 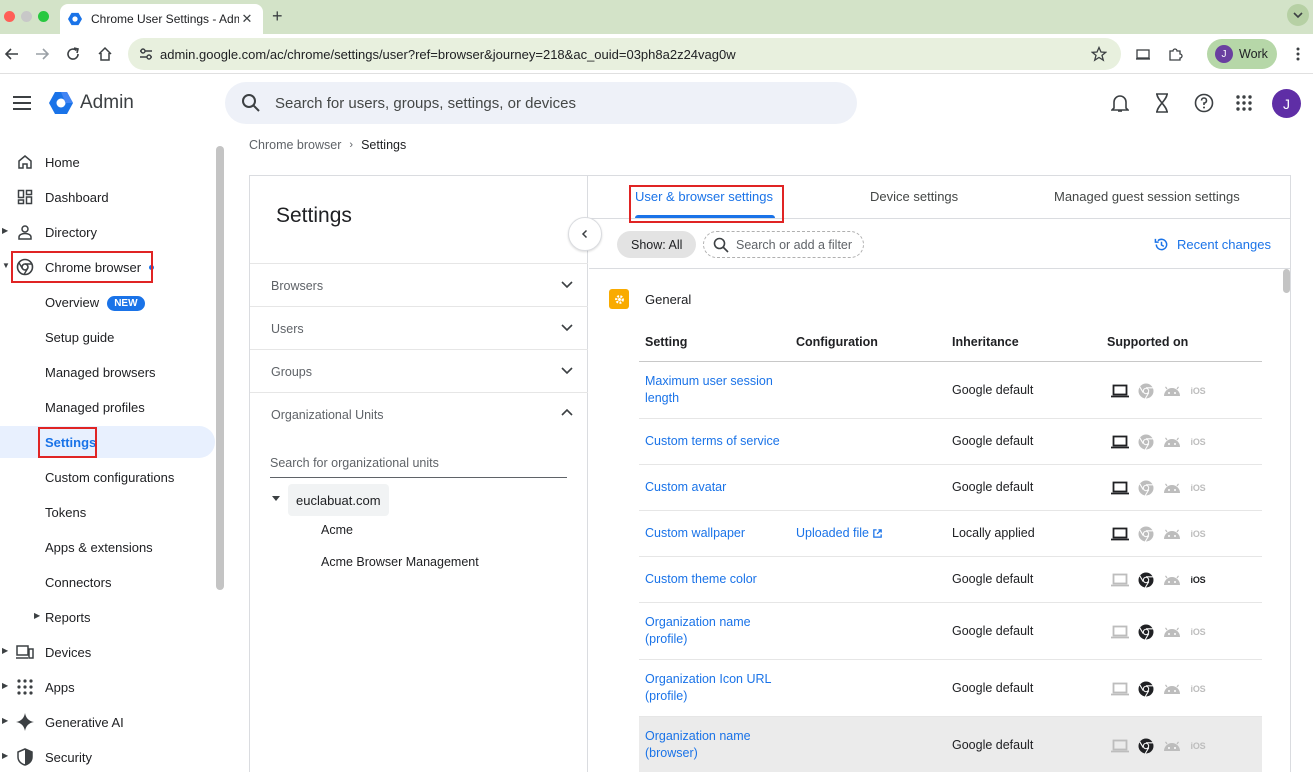 What do you see at coordinates (338, 500) in the screenshot?
I see `ou-root-item: euclabuat.com` at bounding box center [338, 500].